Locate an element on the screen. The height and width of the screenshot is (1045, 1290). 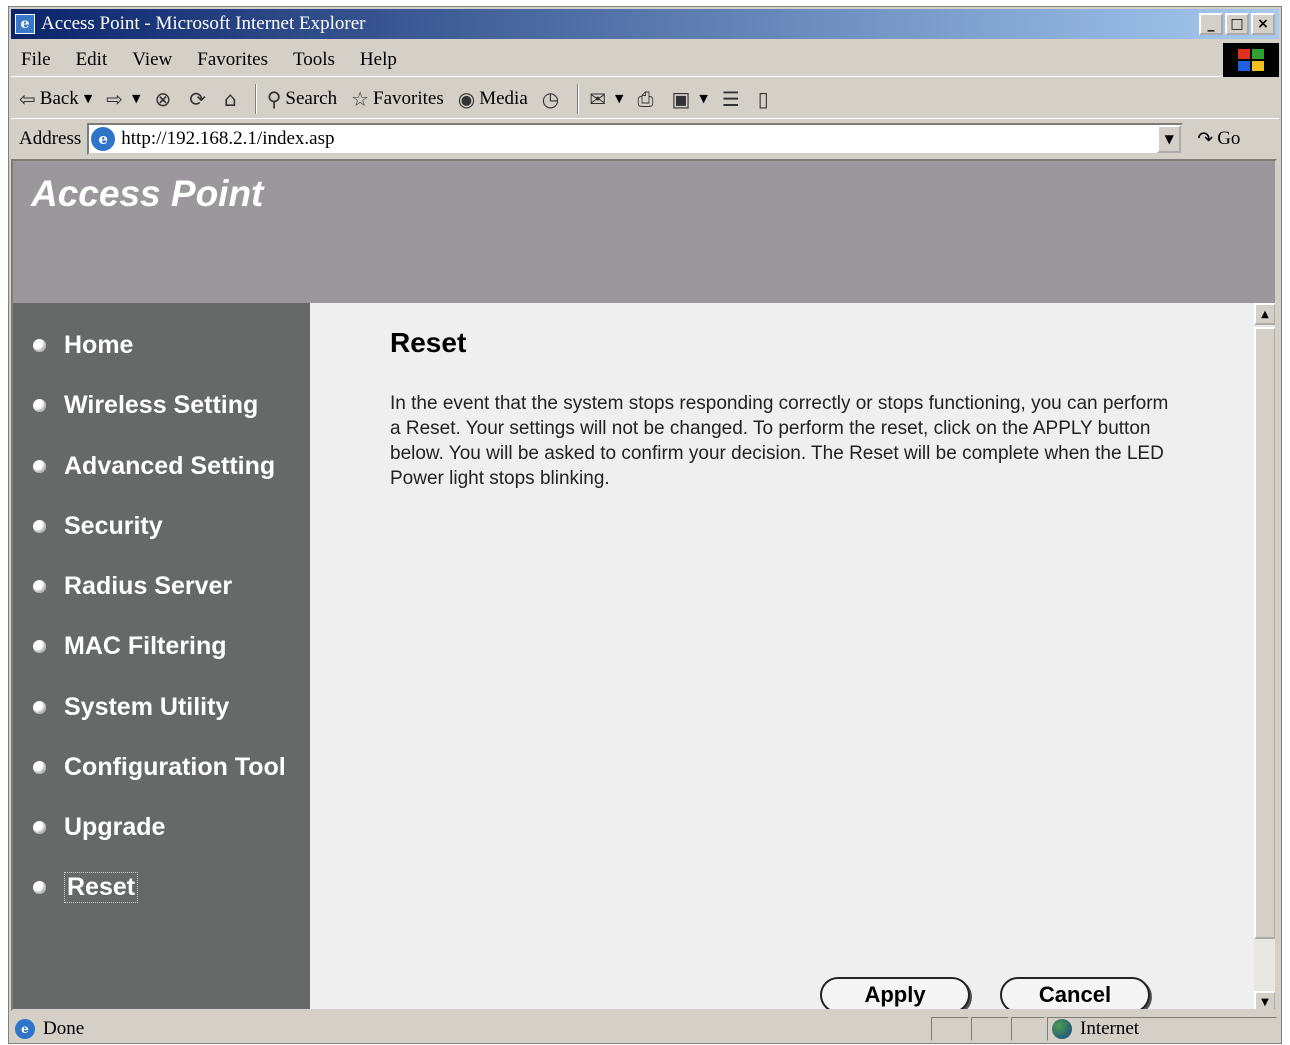
address-url: http://192.168.2.1/index.asp is located at coordinates (227, 139).